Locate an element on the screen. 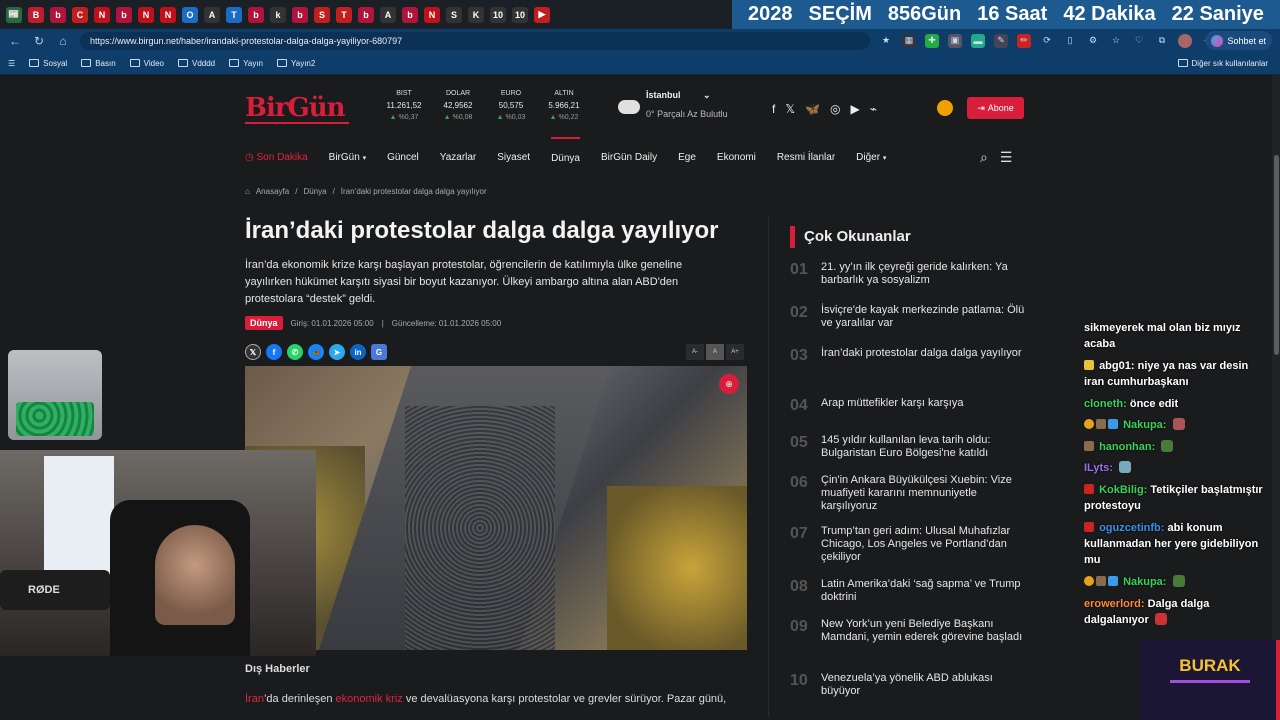 This screenshot has height=720, width=1280. font-decrease-button: A- is located at coordinates (695, 352).